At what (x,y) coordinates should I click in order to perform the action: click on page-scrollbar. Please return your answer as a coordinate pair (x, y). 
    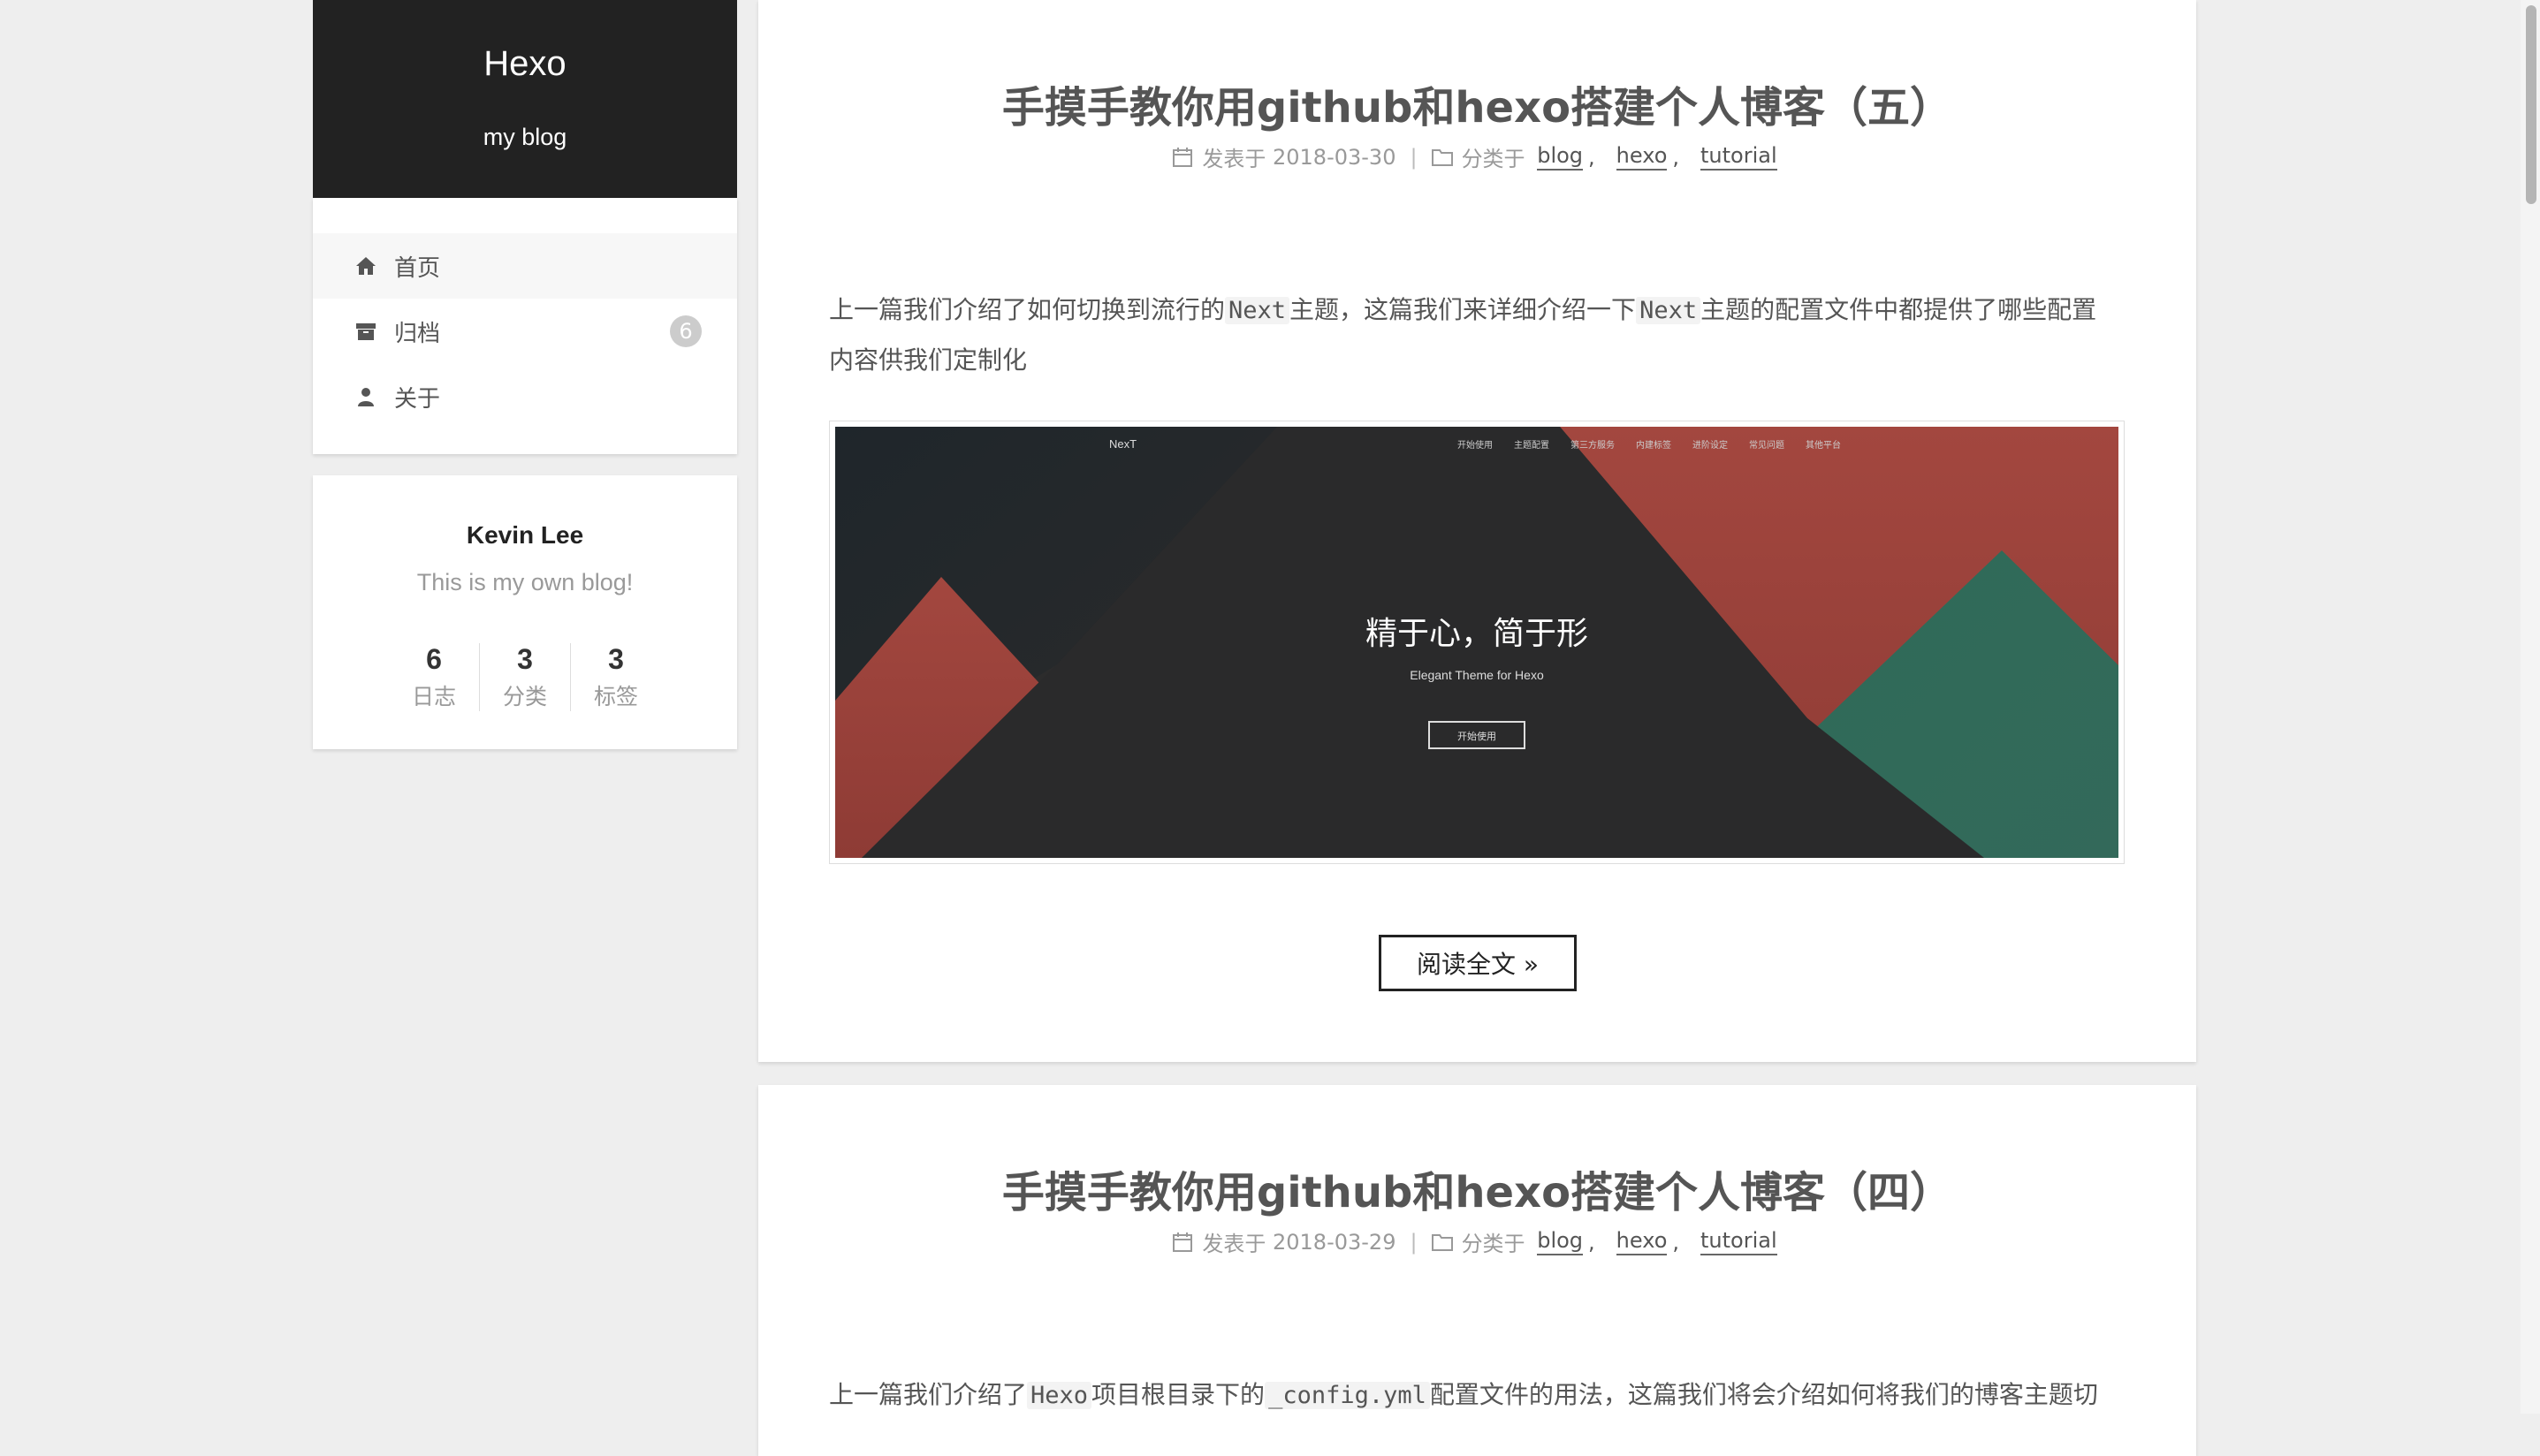
    Looking at the image, I should click on (2531, 707).